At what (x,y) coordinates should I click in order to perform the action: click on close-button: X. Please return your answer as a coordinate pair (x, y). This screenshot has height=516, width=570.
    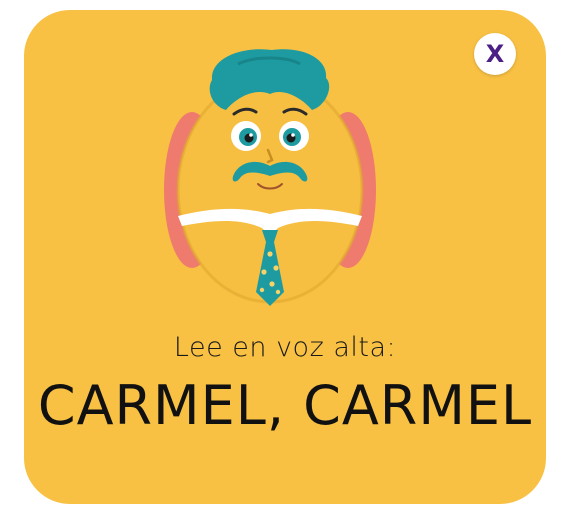
    Looking at the image, I should click on (495, 54).